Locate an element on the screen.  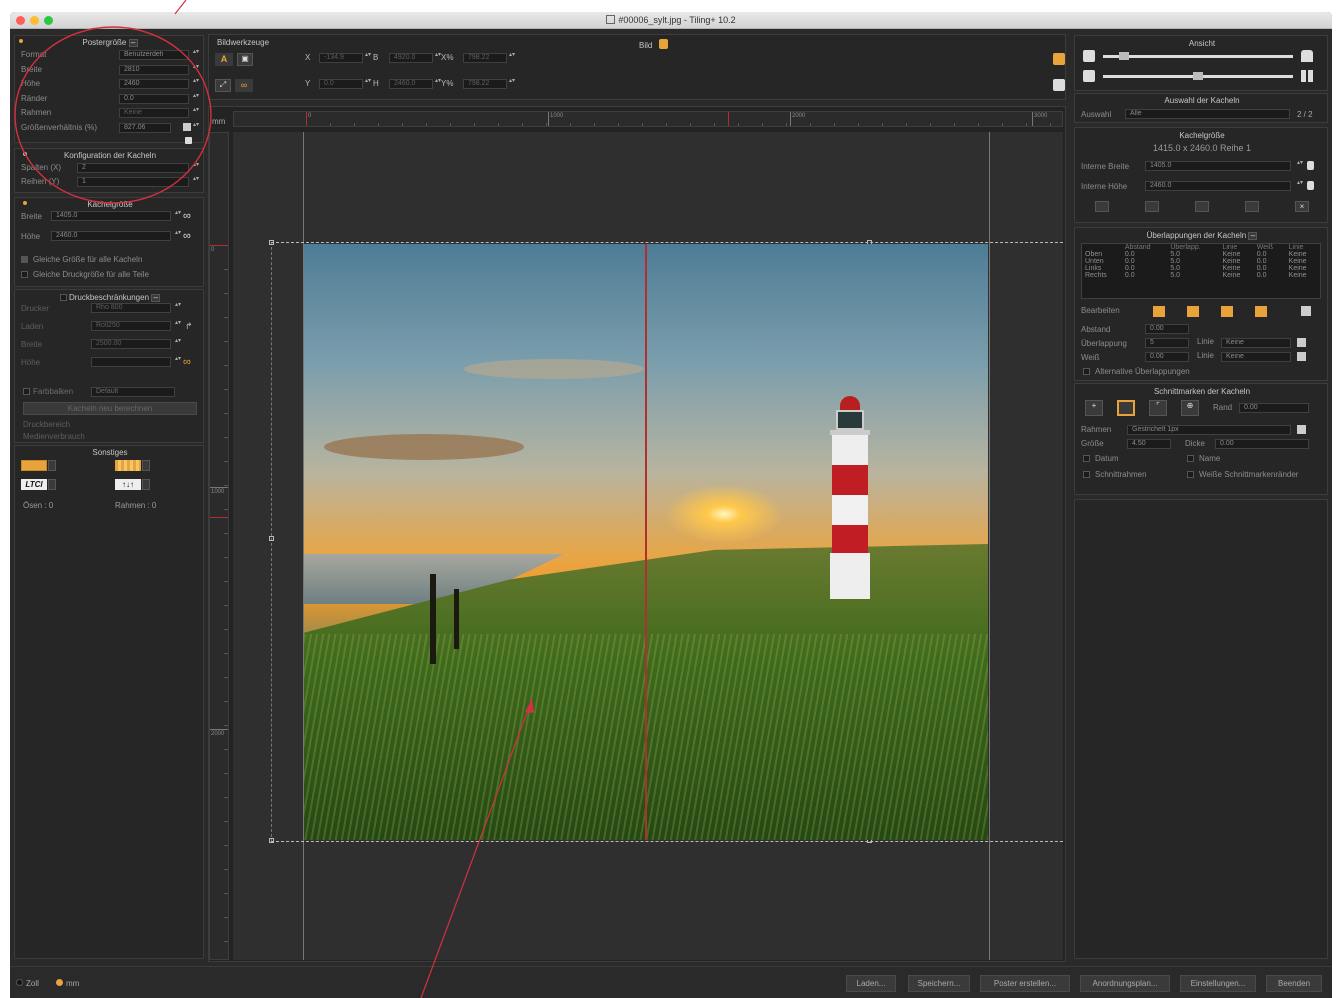
eyelets-dropdown is located at coordinates (52, 465).